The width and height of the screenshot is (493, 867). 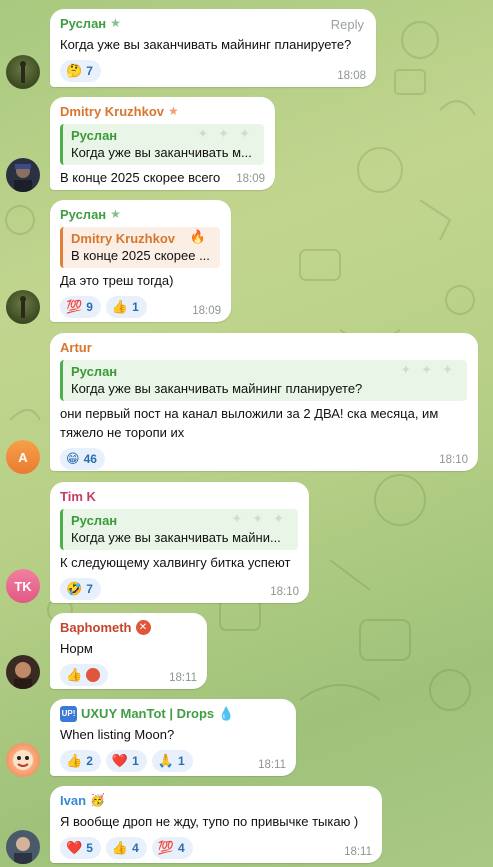 What do you see at coordinates (73, 458) in the screenshot?
I see `grin-emoji: 😁` at bounding box center [73, 458].